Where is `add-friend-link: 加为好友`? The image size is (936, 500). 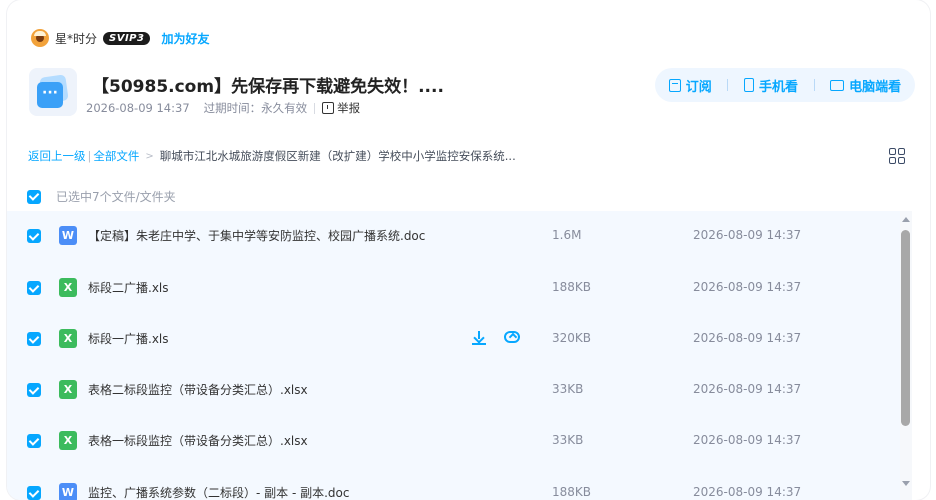
add-friend-link: 加为好友 is located at coordinates (185, 38).